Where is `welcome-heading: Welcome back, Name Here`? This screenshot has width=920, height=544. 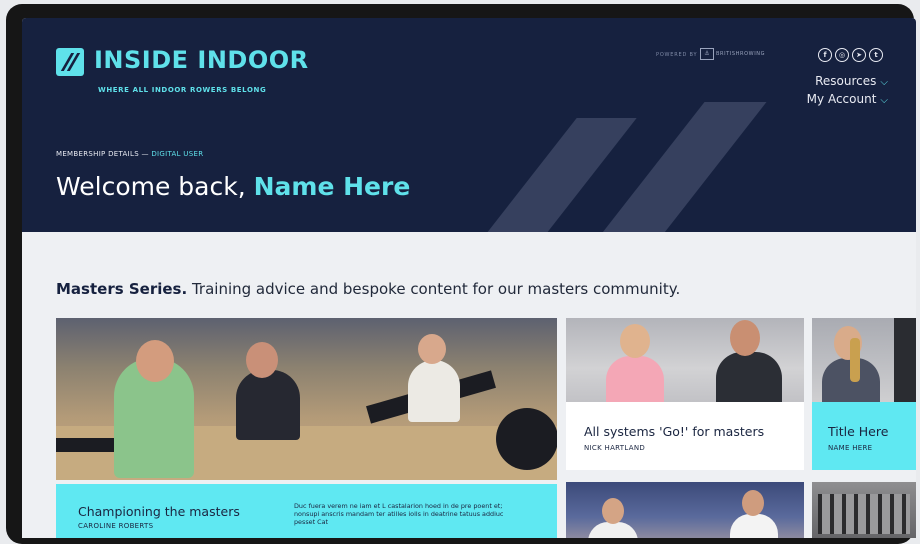
welcome-heading: Welcome back, Name Here is located at coordinates (233, 186).